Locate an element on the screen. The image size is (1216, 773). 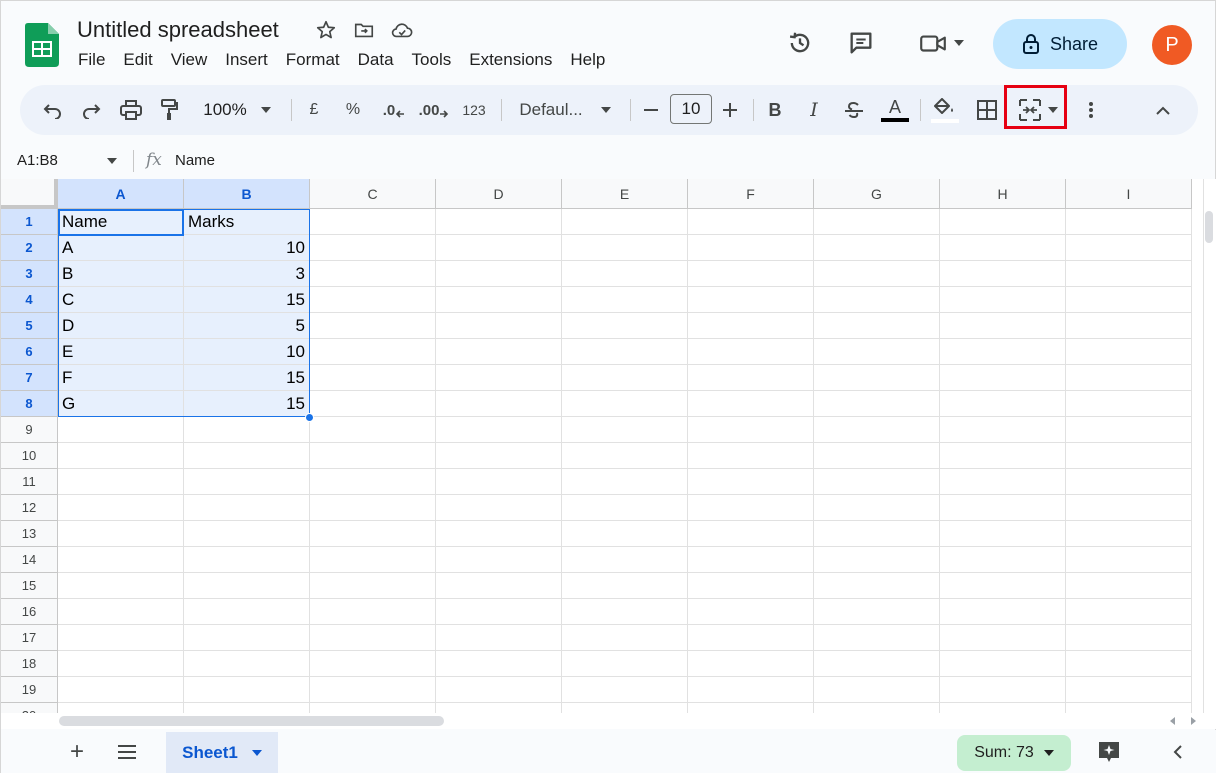
column-header-h: H is located at coordinates (1003, 194).